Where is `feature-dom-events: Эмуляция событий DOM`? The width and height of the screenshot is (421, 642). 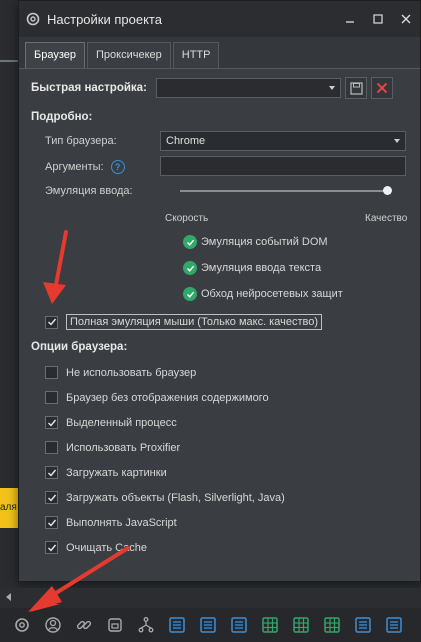
feature-dom-events: Эмуляция событий DOM is located at coordinates (255, 242).